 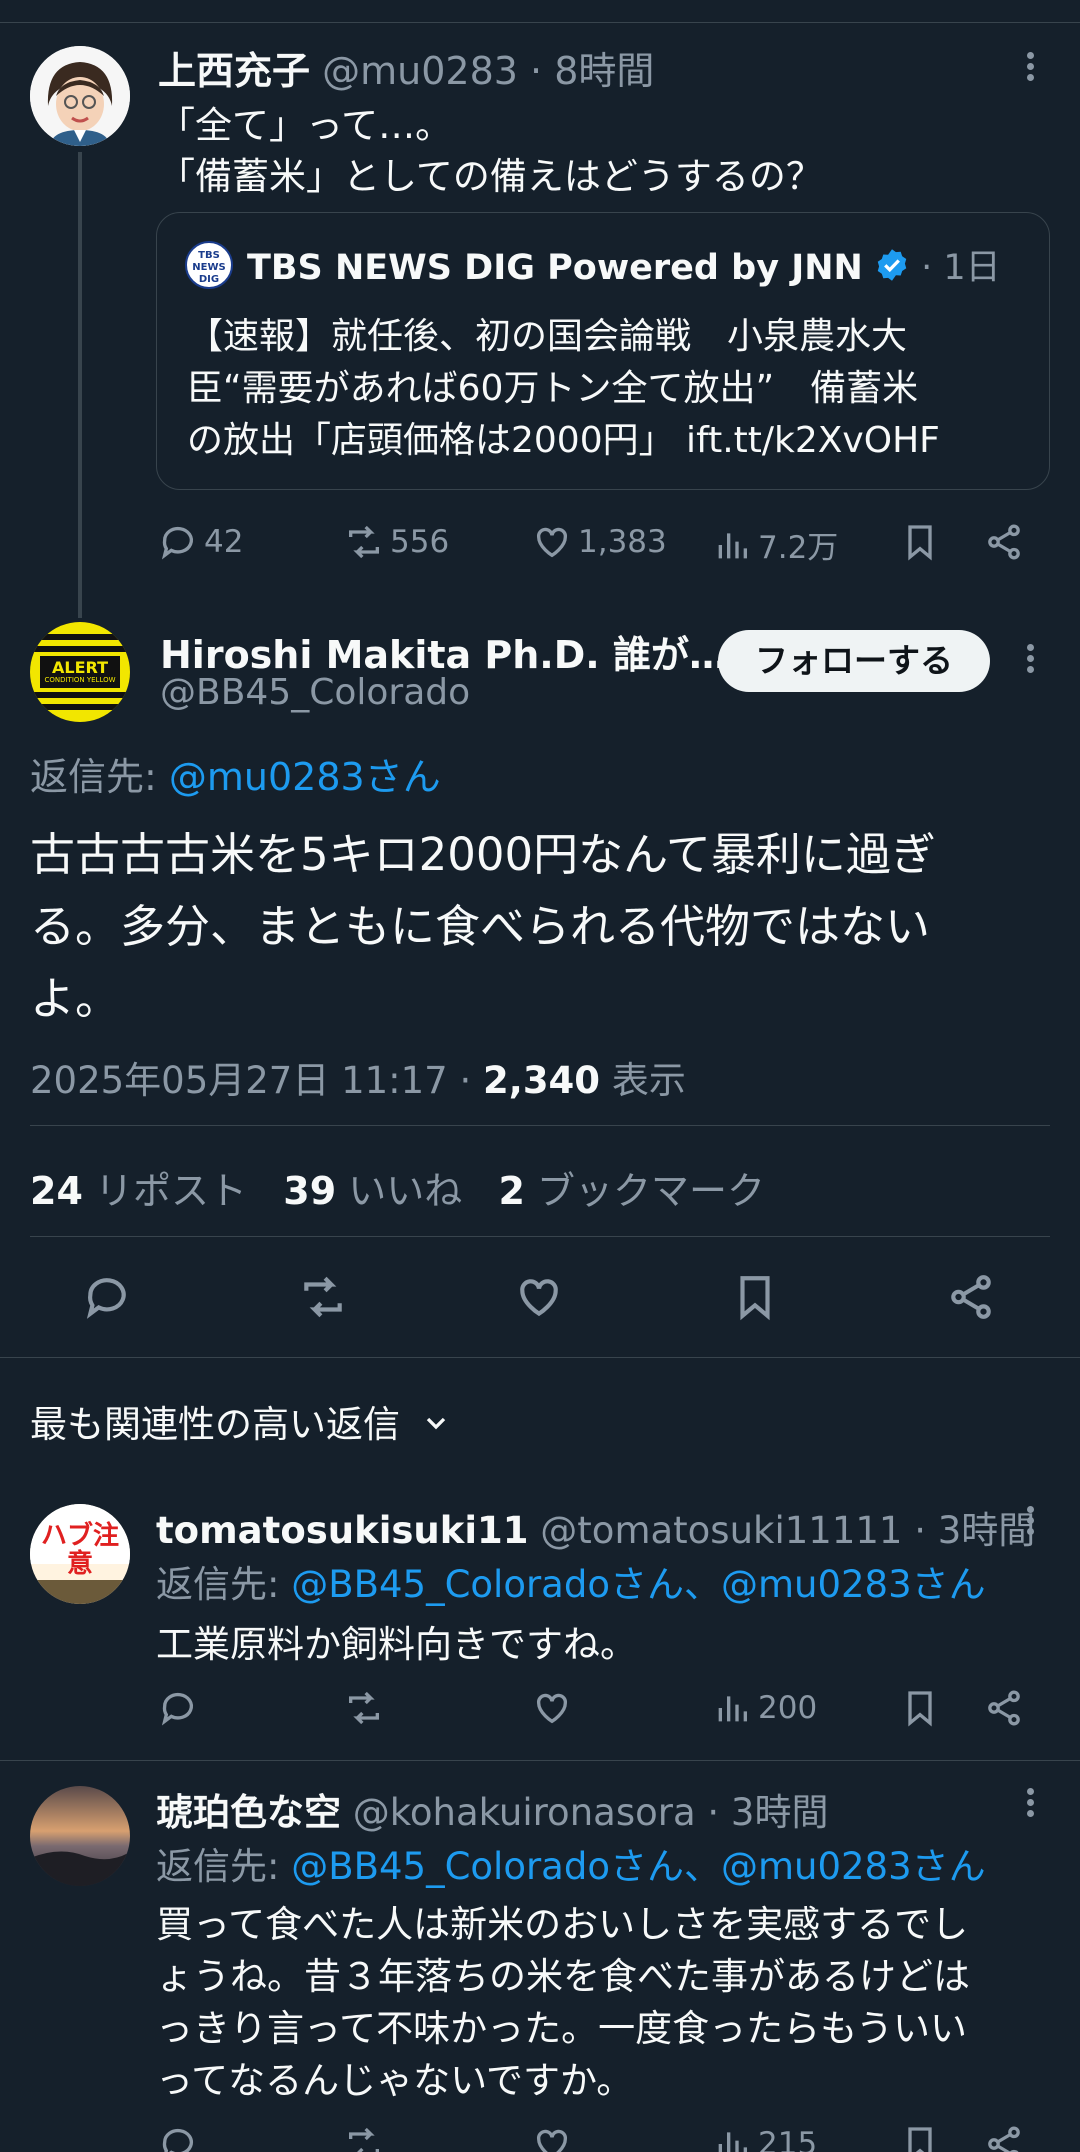 I want to click on chevron-down-icon, so click(x=436, y=1426).